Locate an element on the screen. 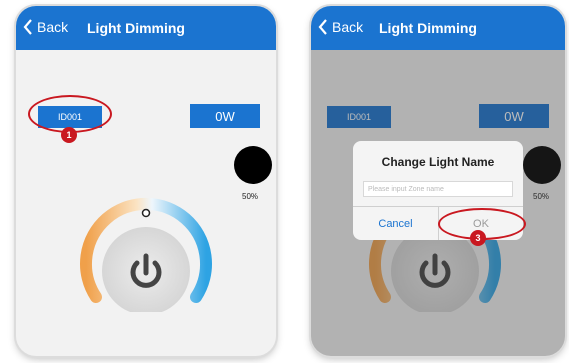  dimming-dial is located at coordinates (146, 254).